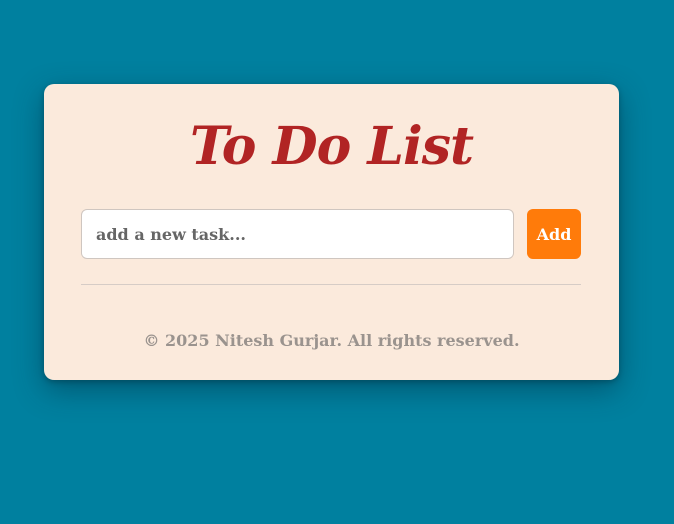  Describe the element at coordinates (297, 234) in the screenshot. I see `task-input` at that location.